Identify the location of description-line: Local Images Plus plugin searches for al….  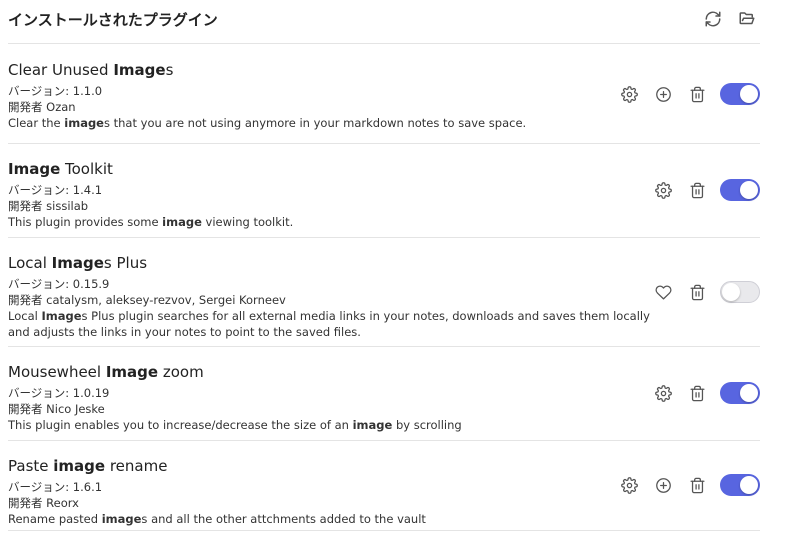
(329, 316).